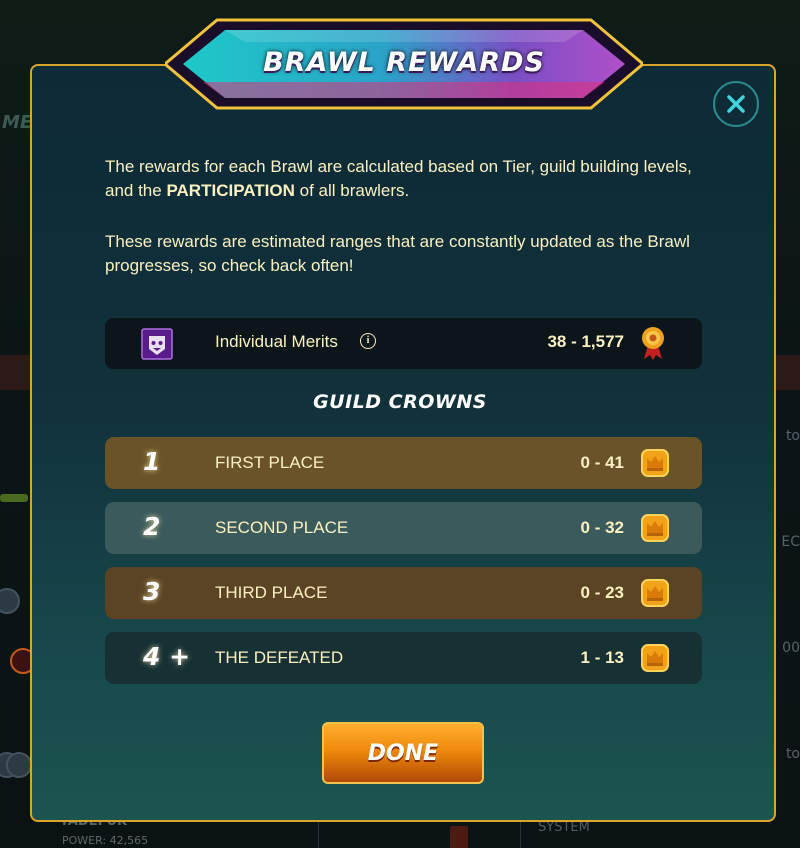 The height and width of the screenshot is (848, 800). Describe the element at coordinates (400, 402) in the screenshot. I see `guild-crowns-heading: GUILD CROWNS` at that location.